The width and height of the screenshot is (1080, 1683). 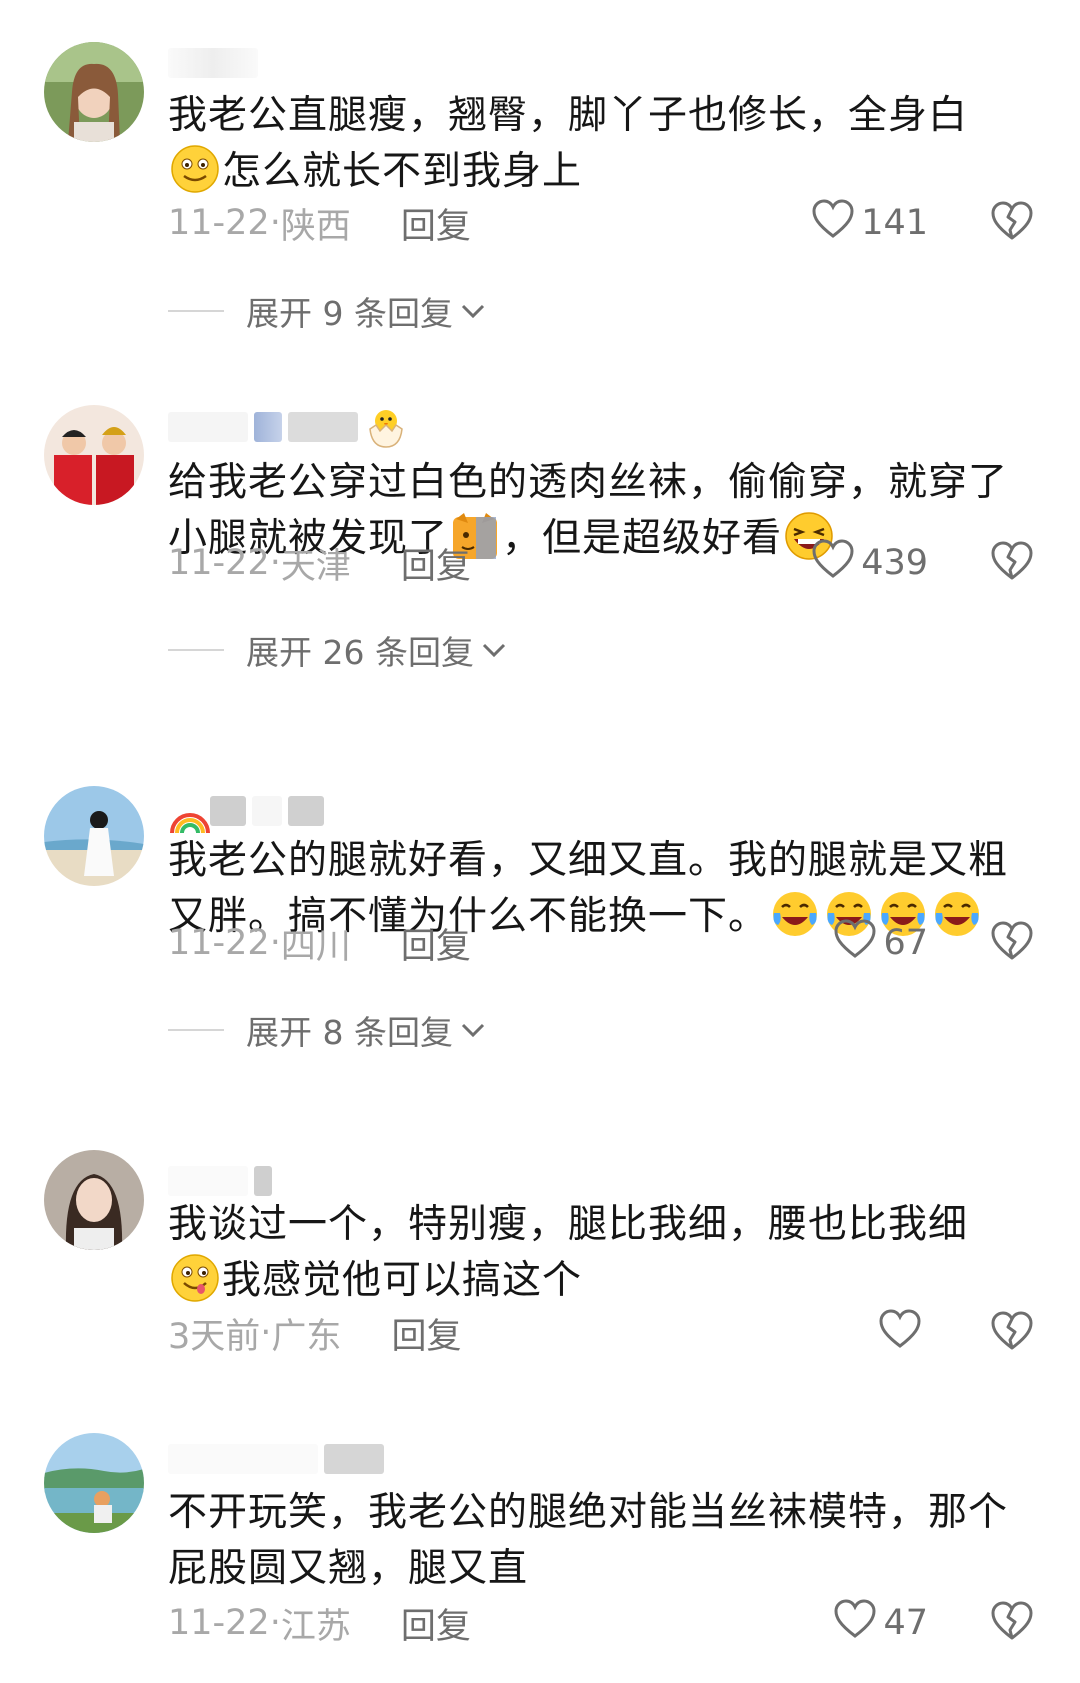 I want to click on expand-replies-label: 展开 8 条回复, so click(x=349, y=1032).